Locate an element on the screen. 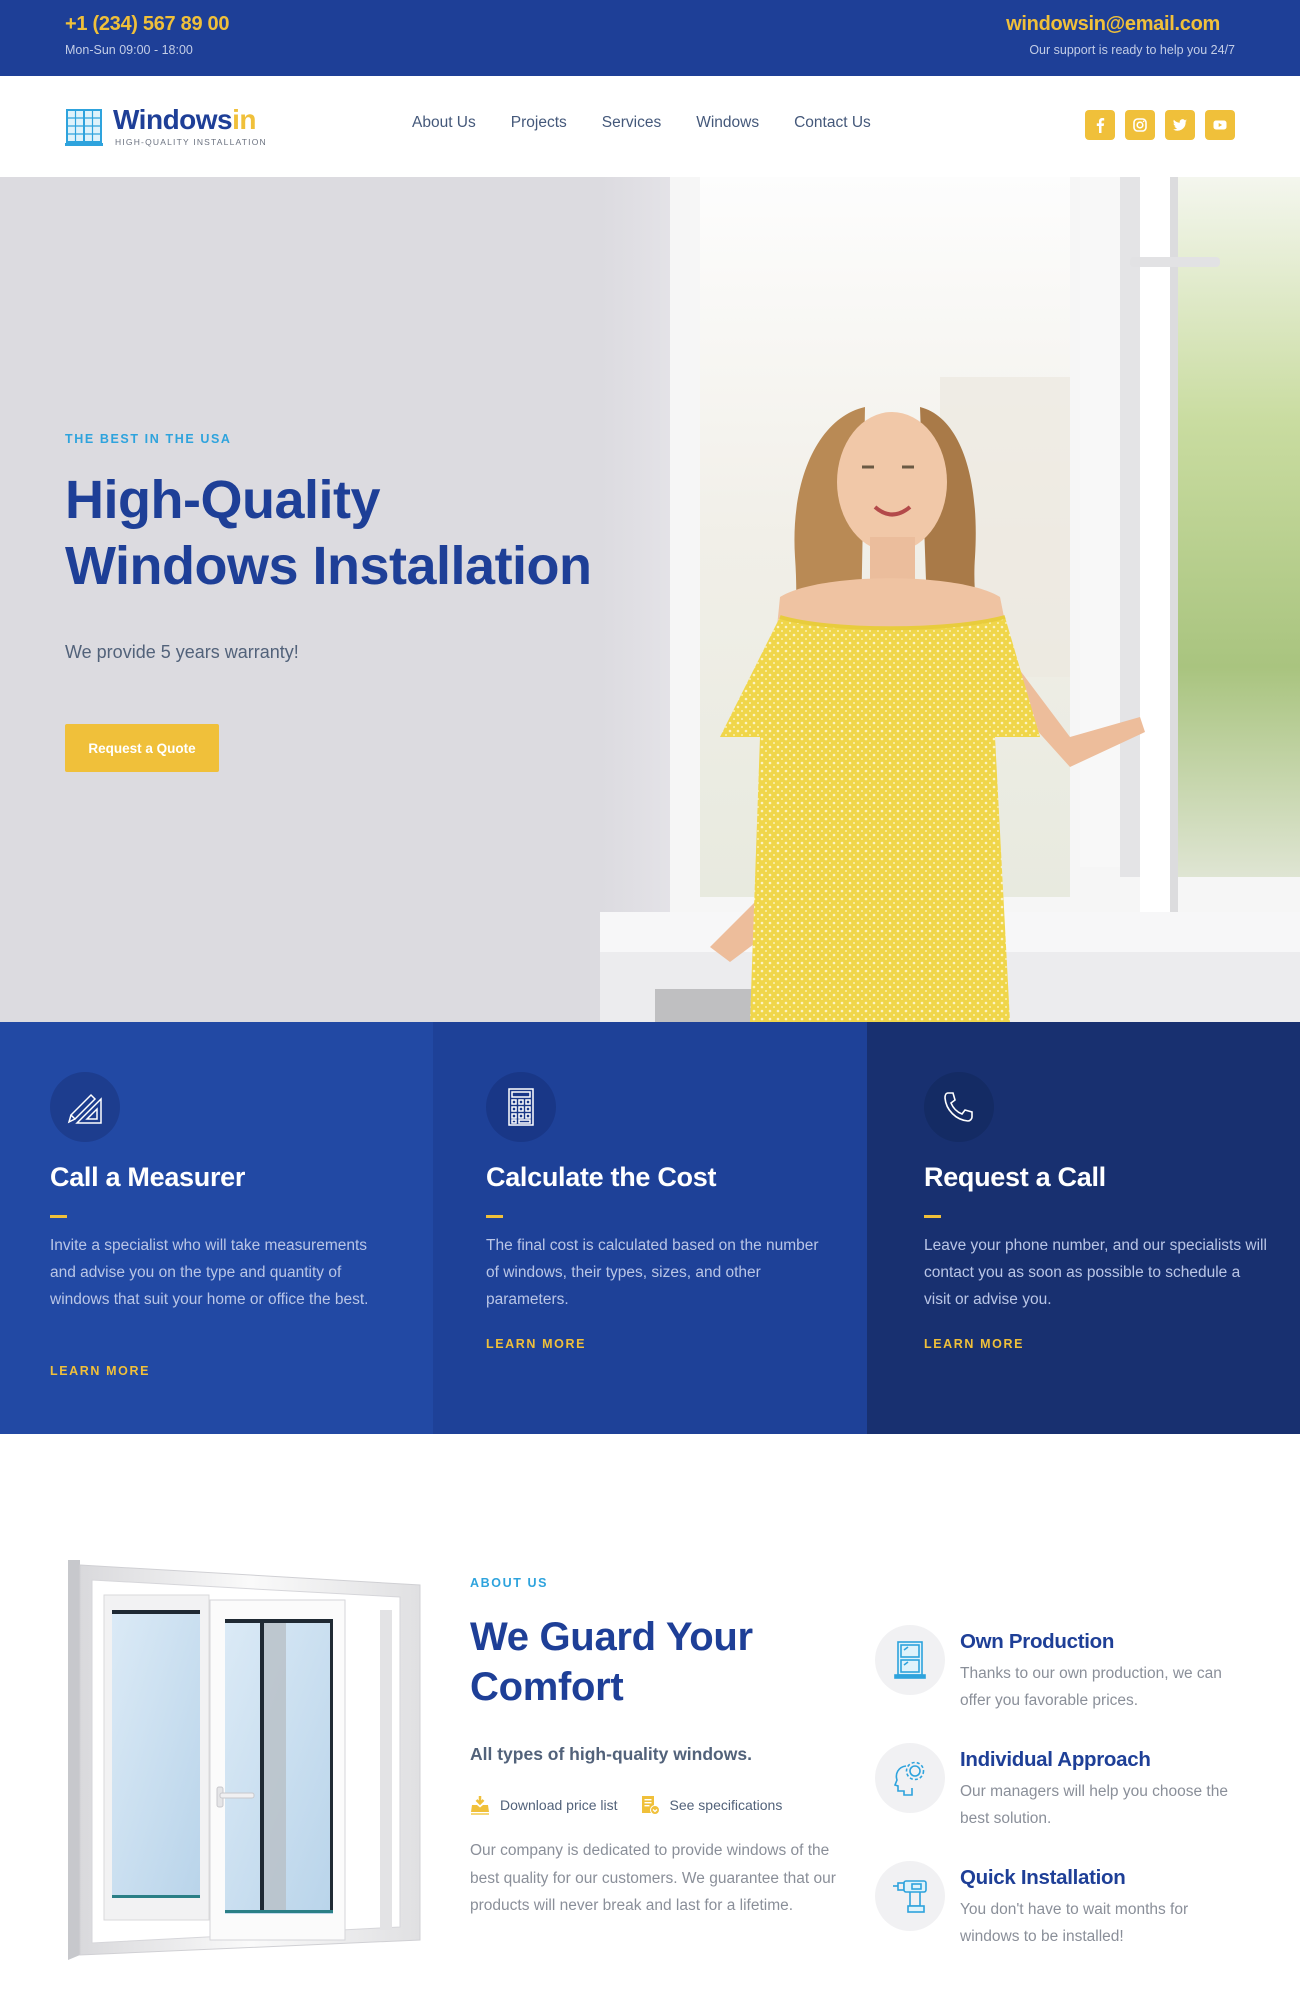 Image resolution: width=1300 pixels, height=2000 pixels. nav-item-windows: Windows is located at coordinates (727, 123).